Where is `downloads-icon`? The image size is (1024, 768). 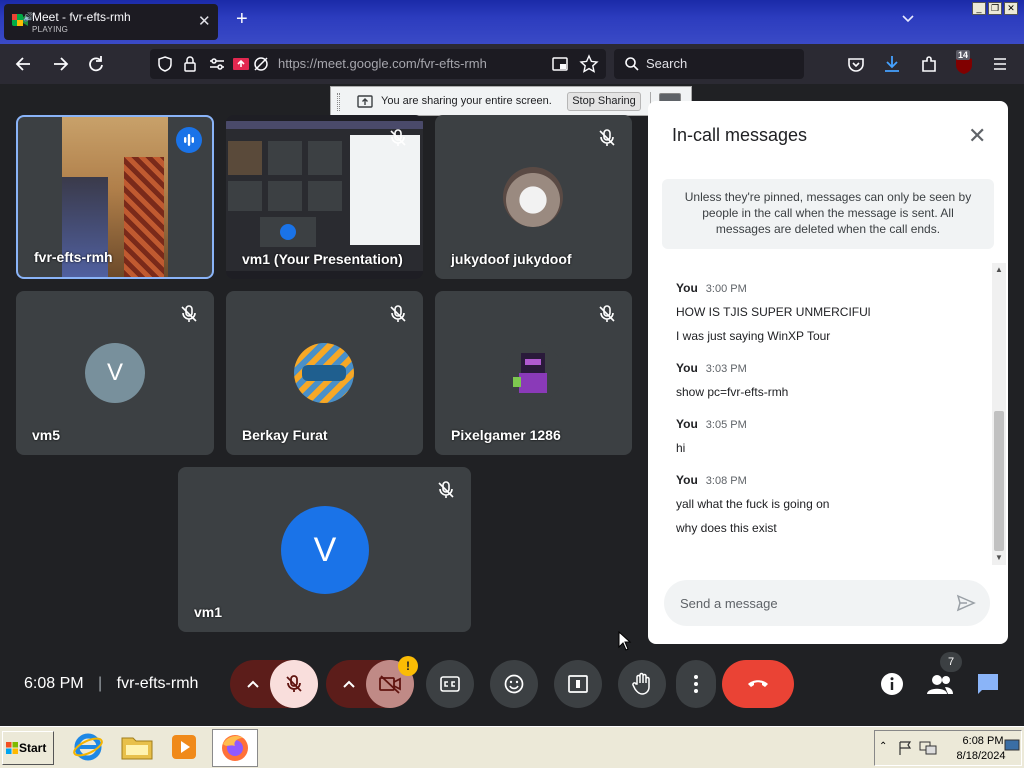 downloads-icon is located at coordinates (892, 64).